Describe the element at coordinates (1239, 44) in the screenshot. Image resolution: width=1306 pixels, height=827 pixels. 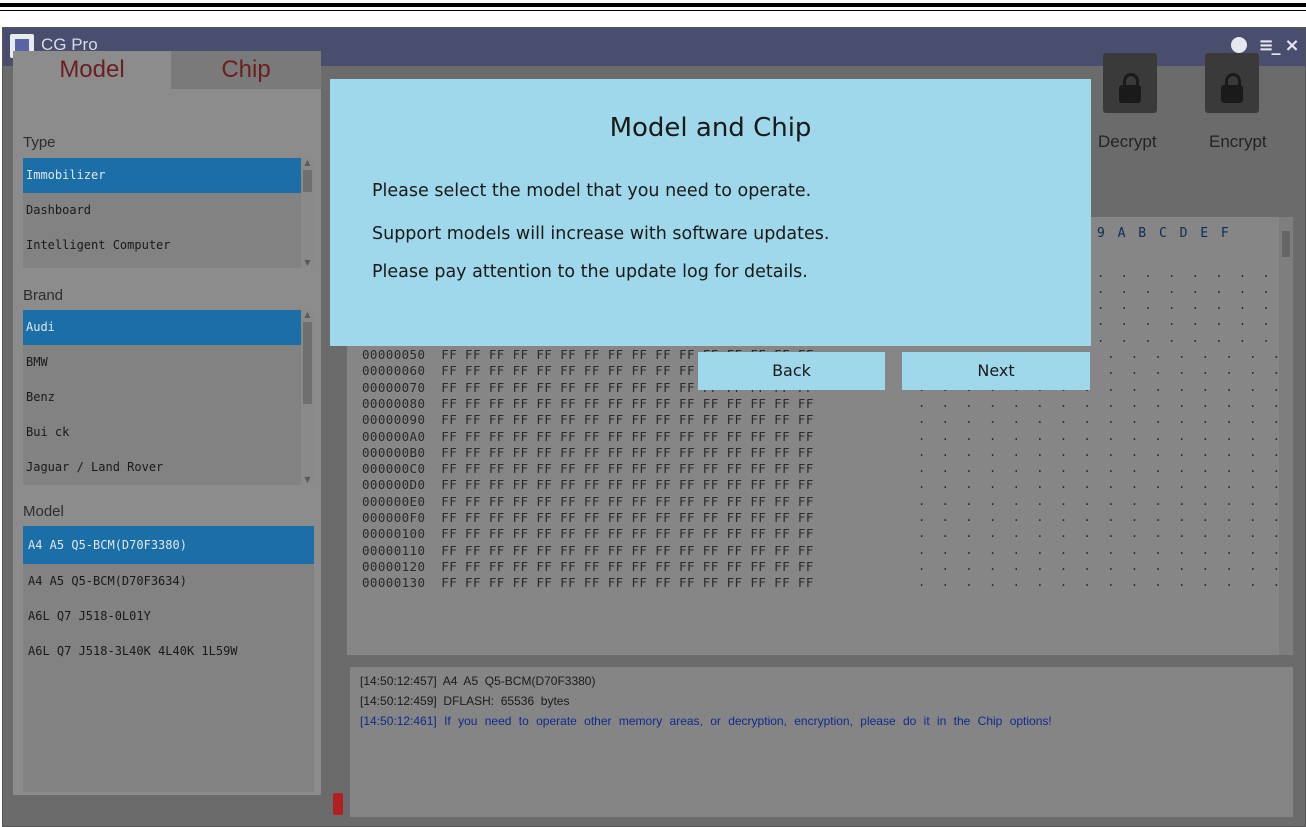
I see `user-icon` at that location.